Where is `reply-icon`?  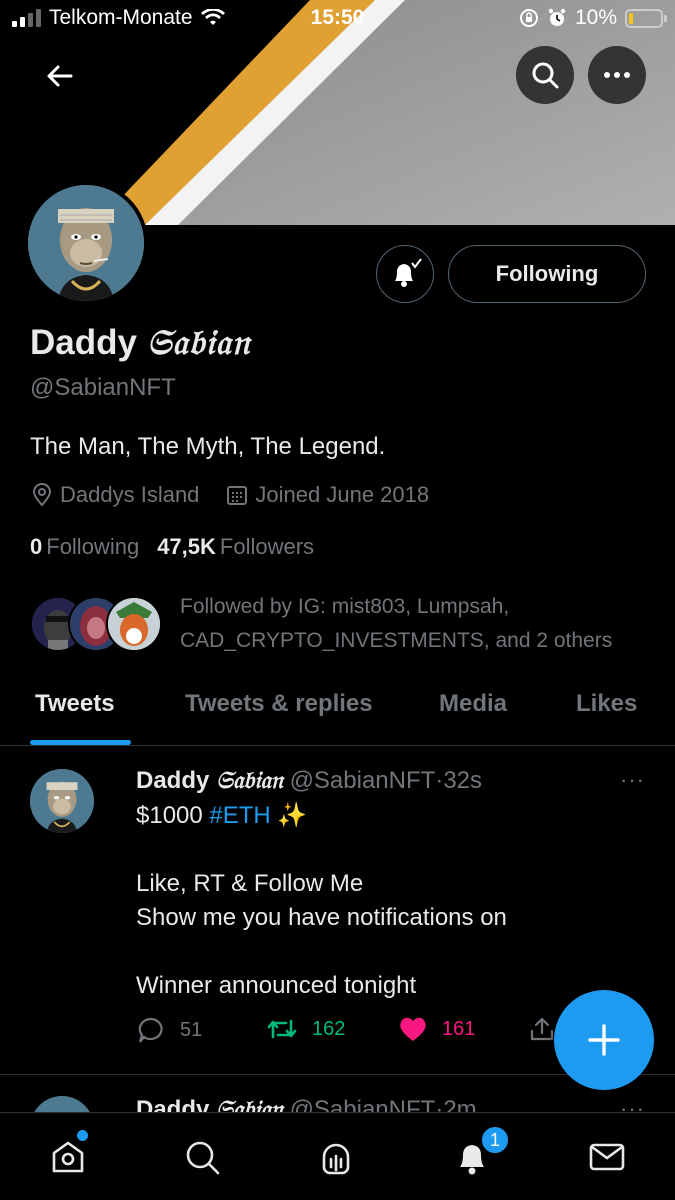 reply-icon is located at coordinates (150, 1030).